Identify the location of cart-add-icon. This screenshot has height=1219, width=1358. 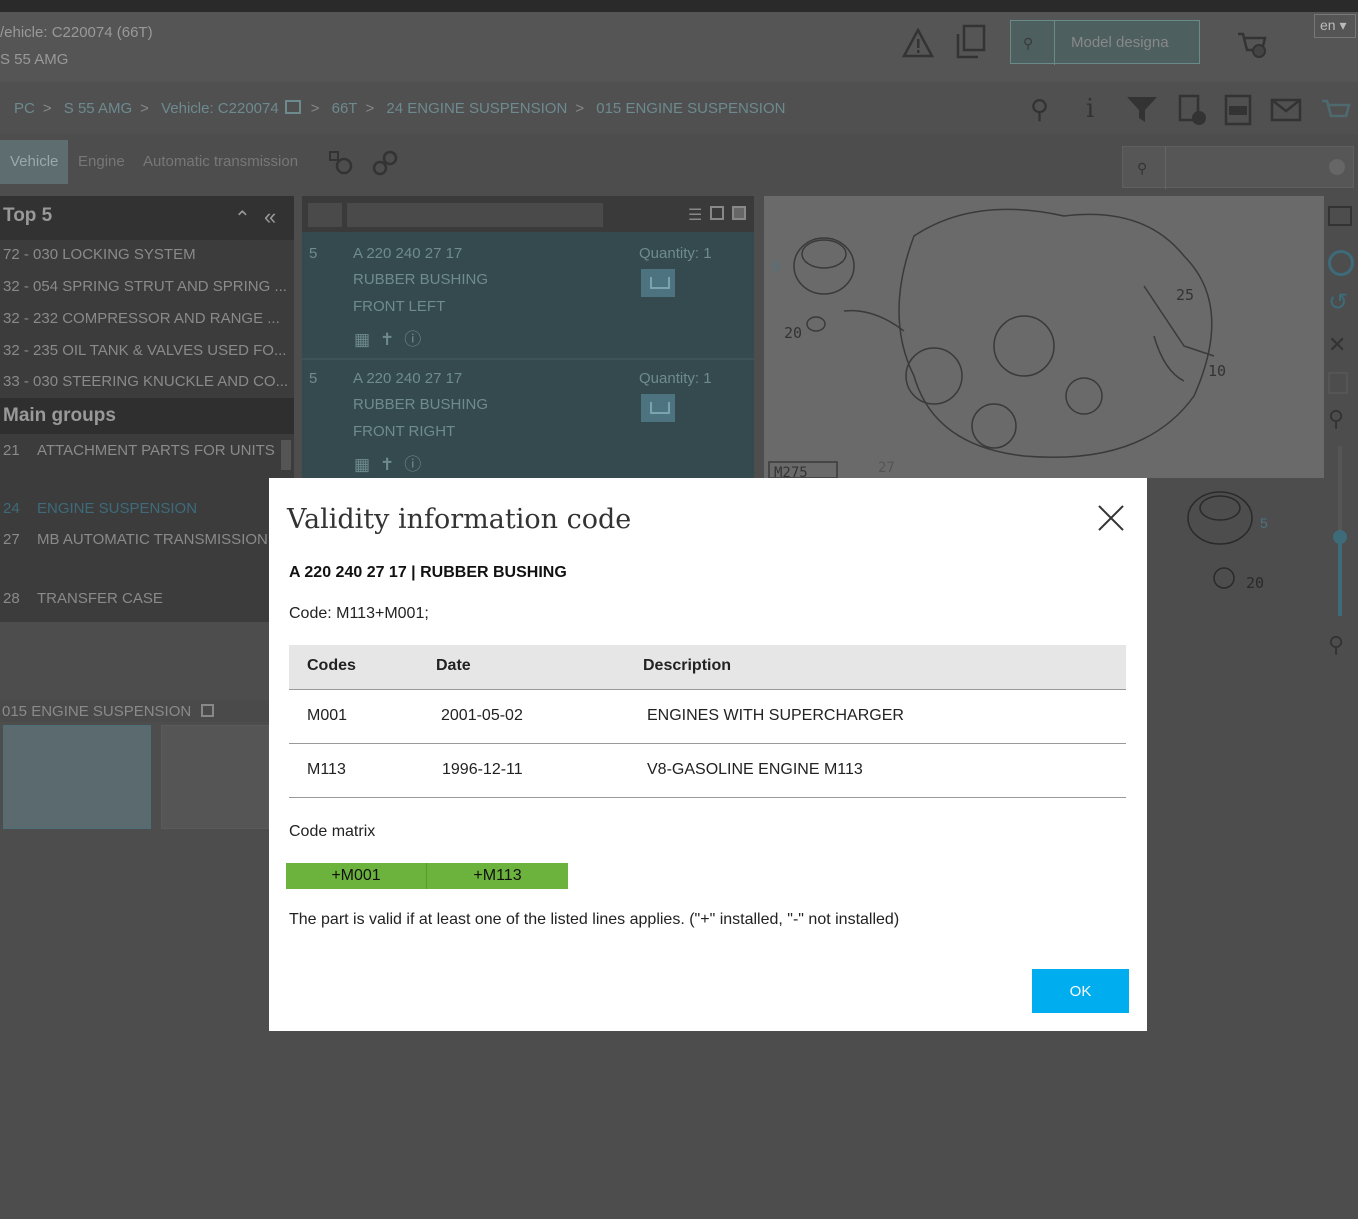
(1253, 47).